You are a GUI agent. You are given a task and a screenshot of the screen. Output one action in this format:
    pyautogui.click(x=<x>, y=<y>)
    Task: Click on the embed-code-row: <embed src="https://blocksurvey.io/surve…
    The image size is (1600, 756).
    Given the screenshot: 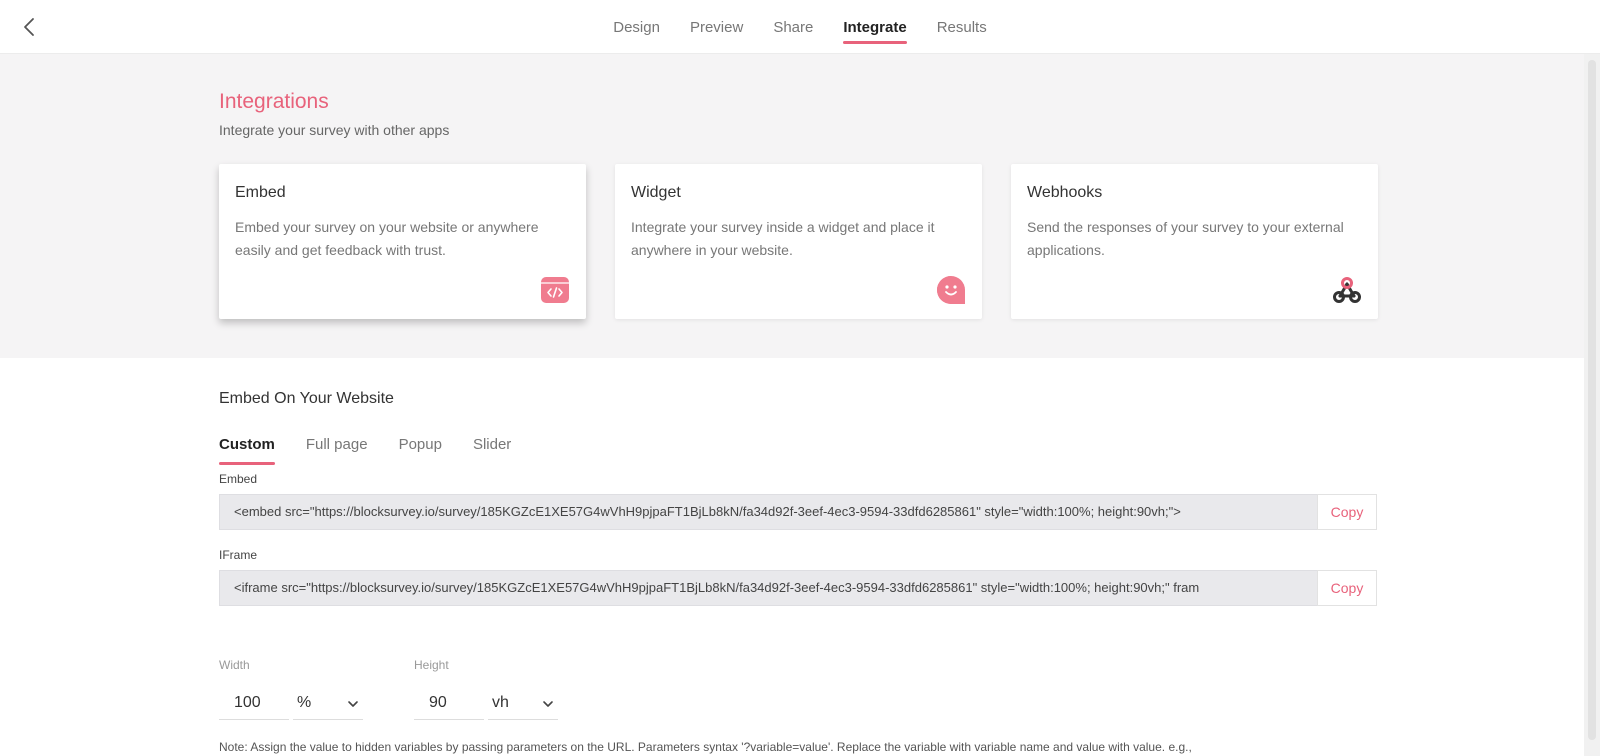 What is the action you would take?
    pyautogui.click(x=798, y=512)
    